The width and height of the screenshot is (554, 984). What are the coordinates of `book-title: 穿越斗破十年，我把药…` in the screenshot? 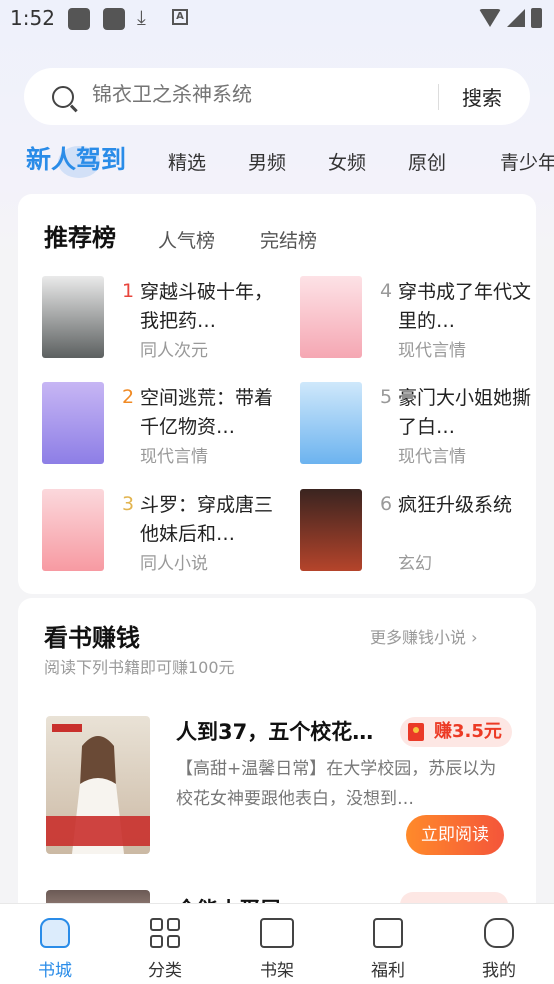 It's located at (210, 307).